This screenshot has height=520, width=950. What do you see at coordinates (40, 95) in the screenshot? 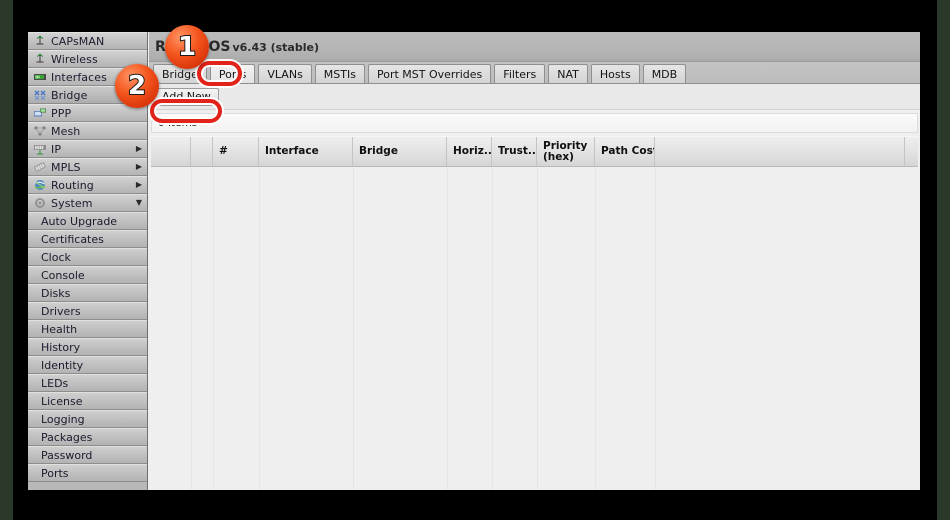
I see `bridge-icon` at bounding box center [40, 95].